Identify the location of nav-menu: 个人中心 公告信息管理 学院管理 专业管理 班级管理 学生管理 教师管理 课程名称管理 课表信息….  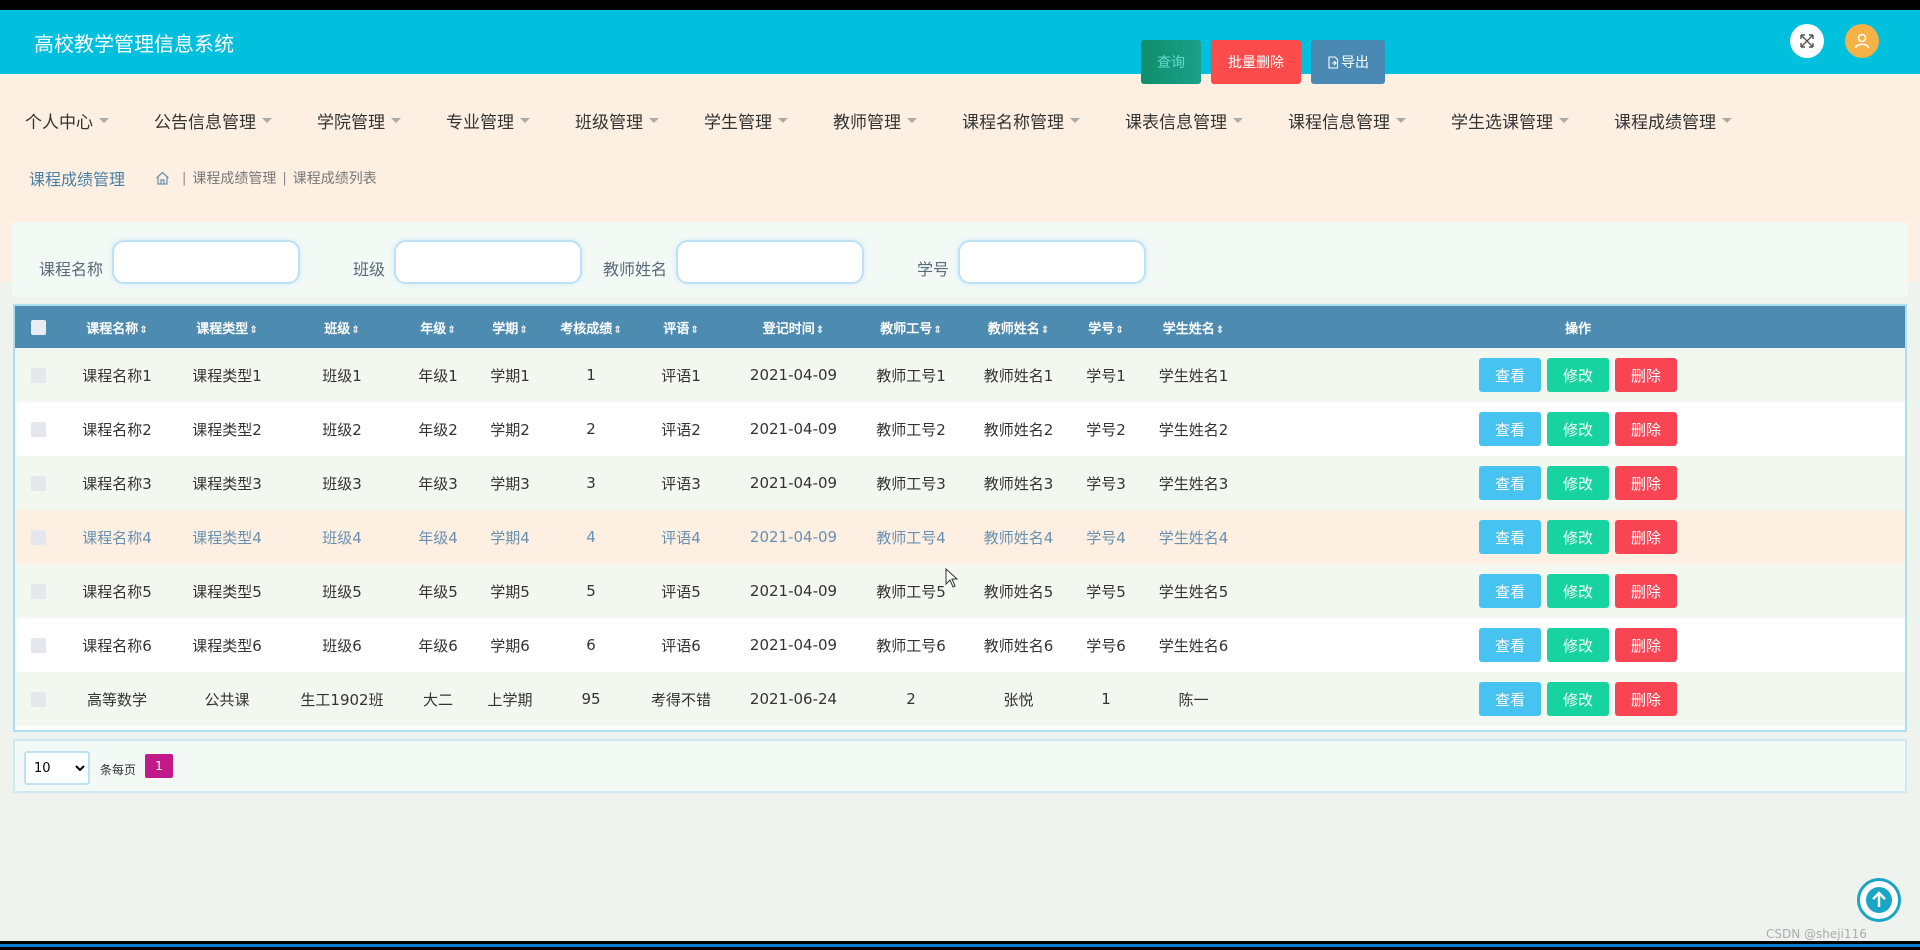
(876, 120).